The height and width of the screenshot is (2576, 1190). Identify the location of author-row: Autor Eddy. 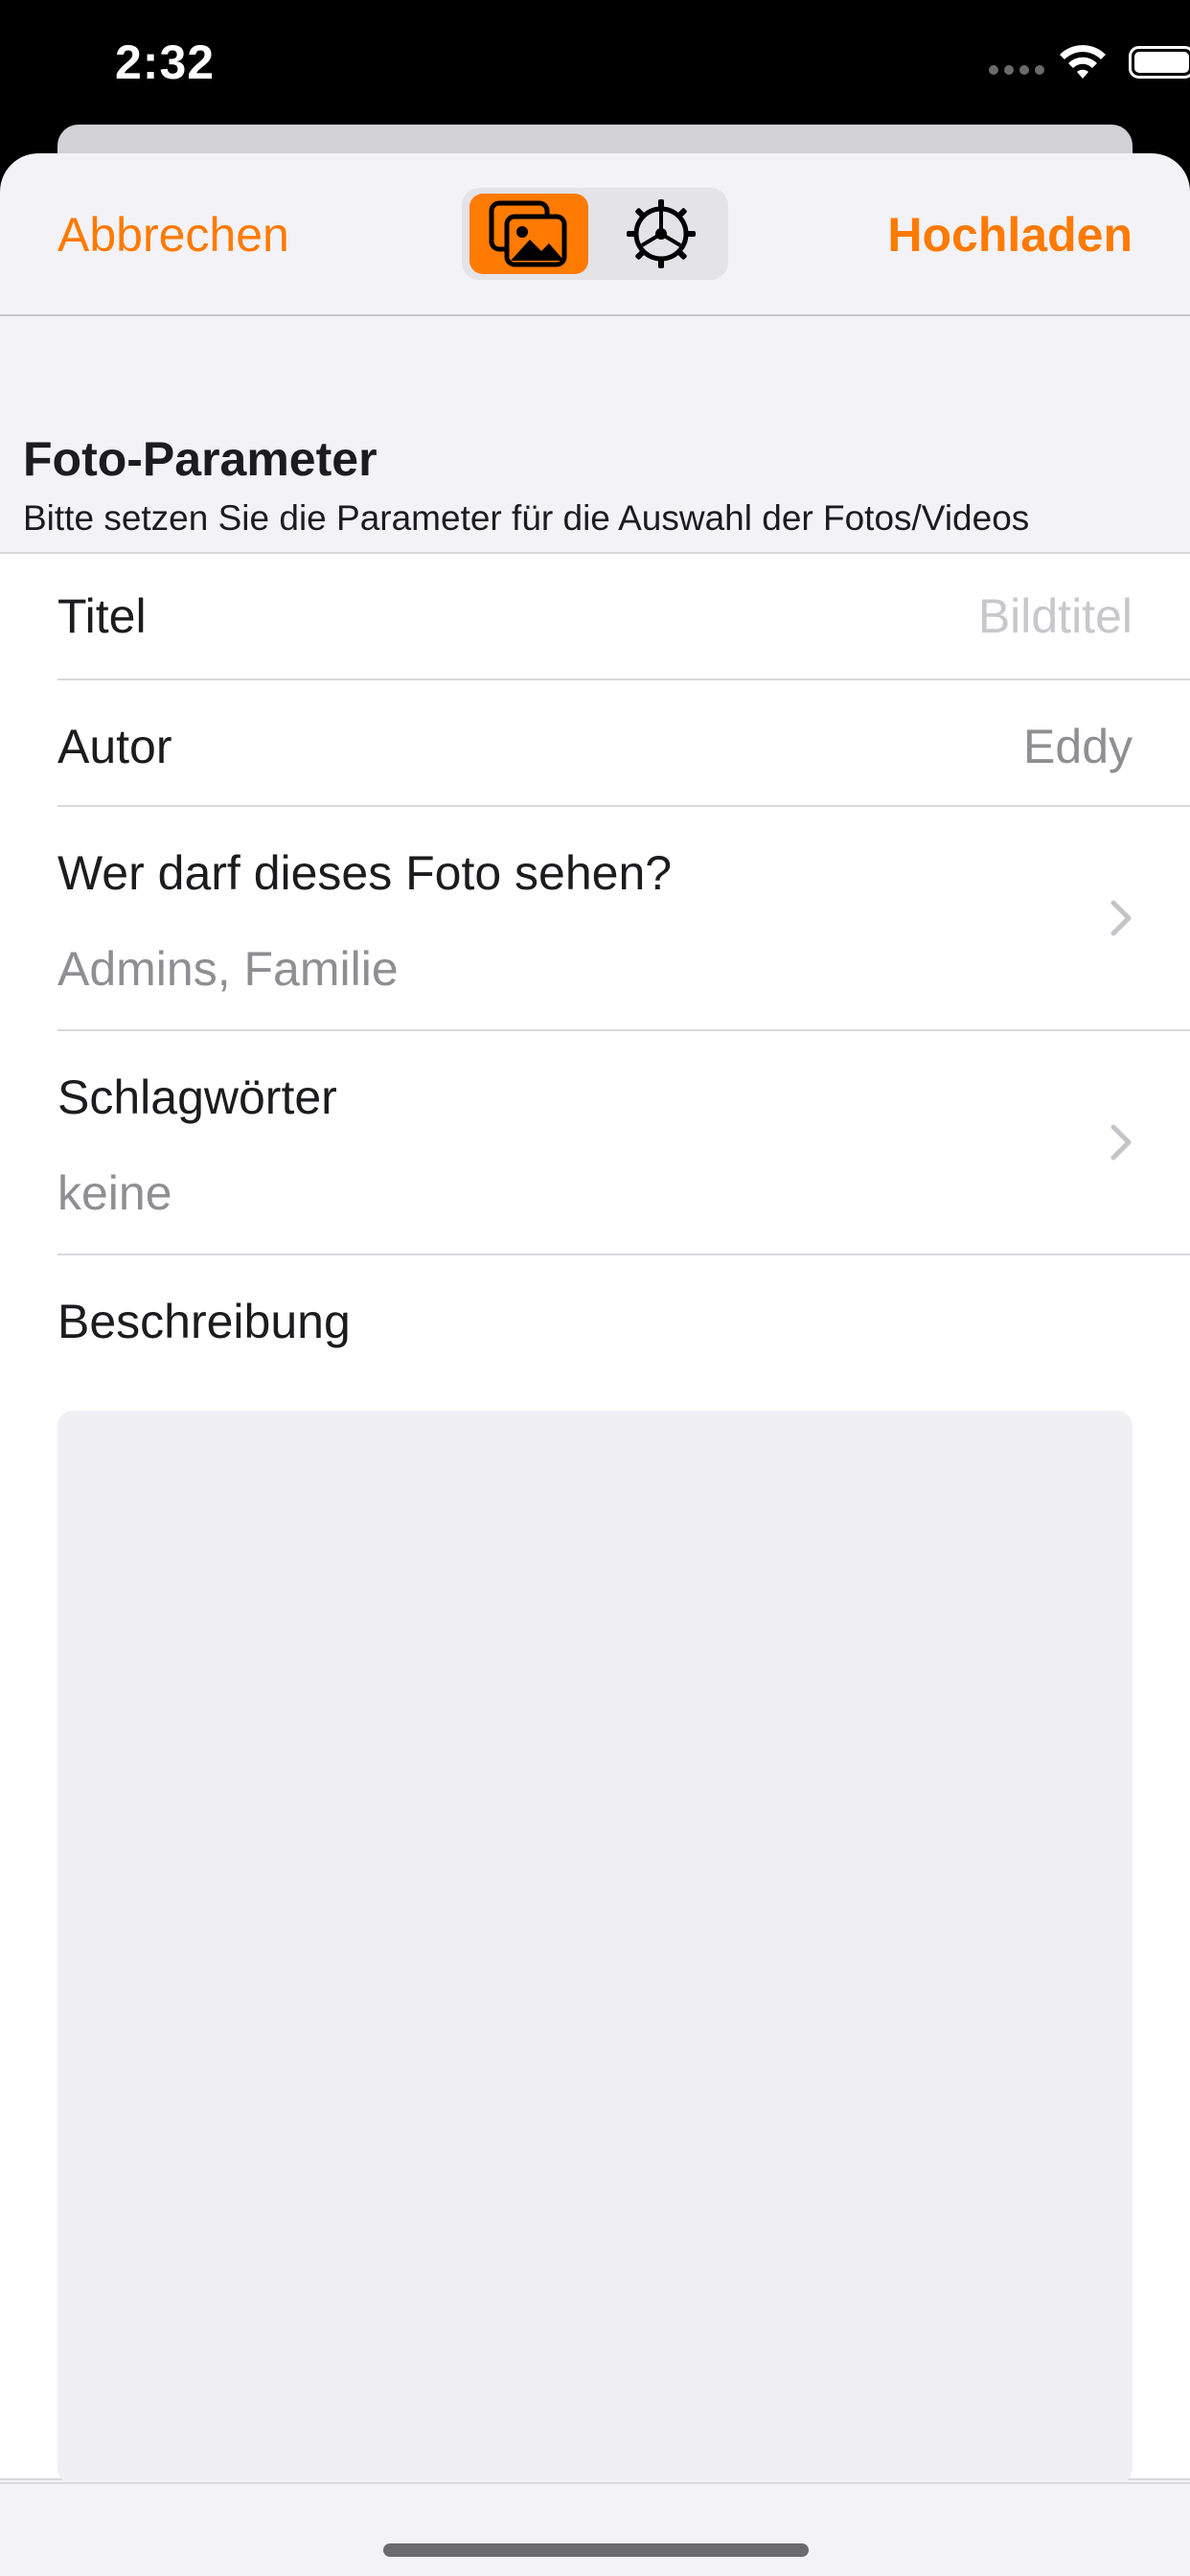
(623, 743).